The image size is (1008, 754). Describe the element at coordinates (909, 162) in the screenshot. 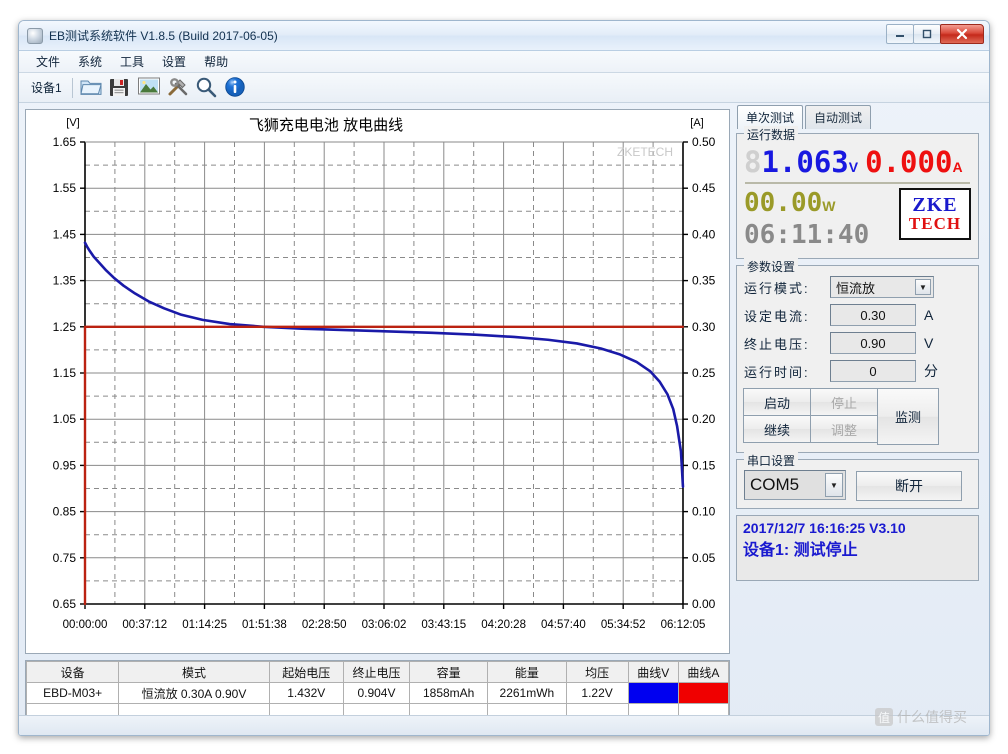

I see `current-value: 0.000` at that location.